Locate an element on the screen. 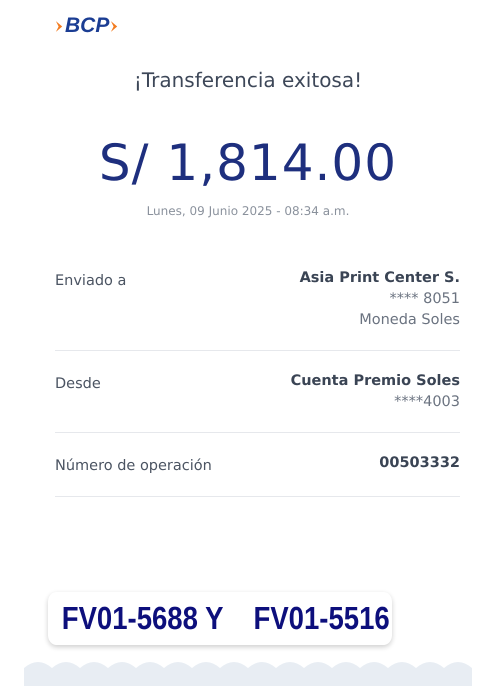 The image size is (496, 696). detail-value: Moneda Soles is located at coordinates (409, 320).